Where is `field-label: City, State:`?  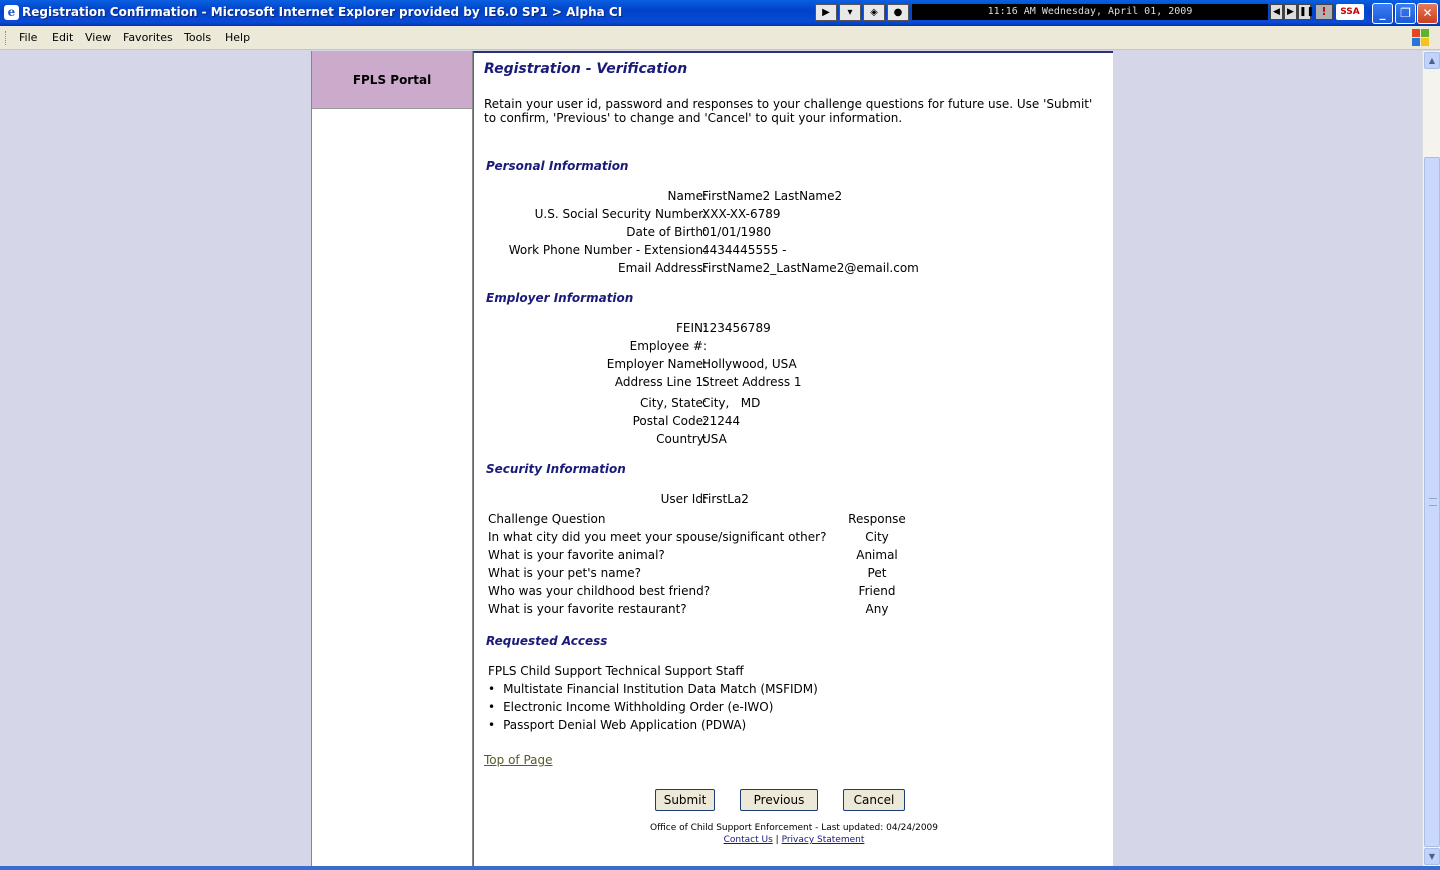 field-label: City, State: is located at coordinates (673, 403).